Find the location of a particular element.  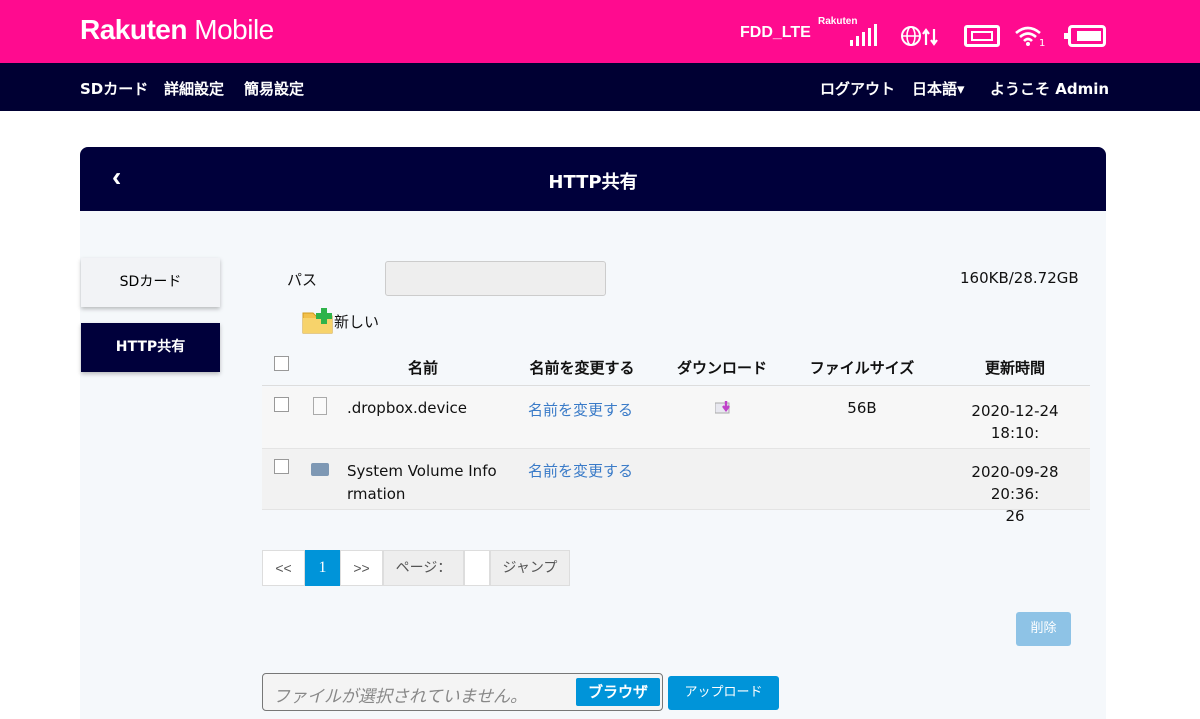

new-folder-icon is located at coordinates (318, 321).